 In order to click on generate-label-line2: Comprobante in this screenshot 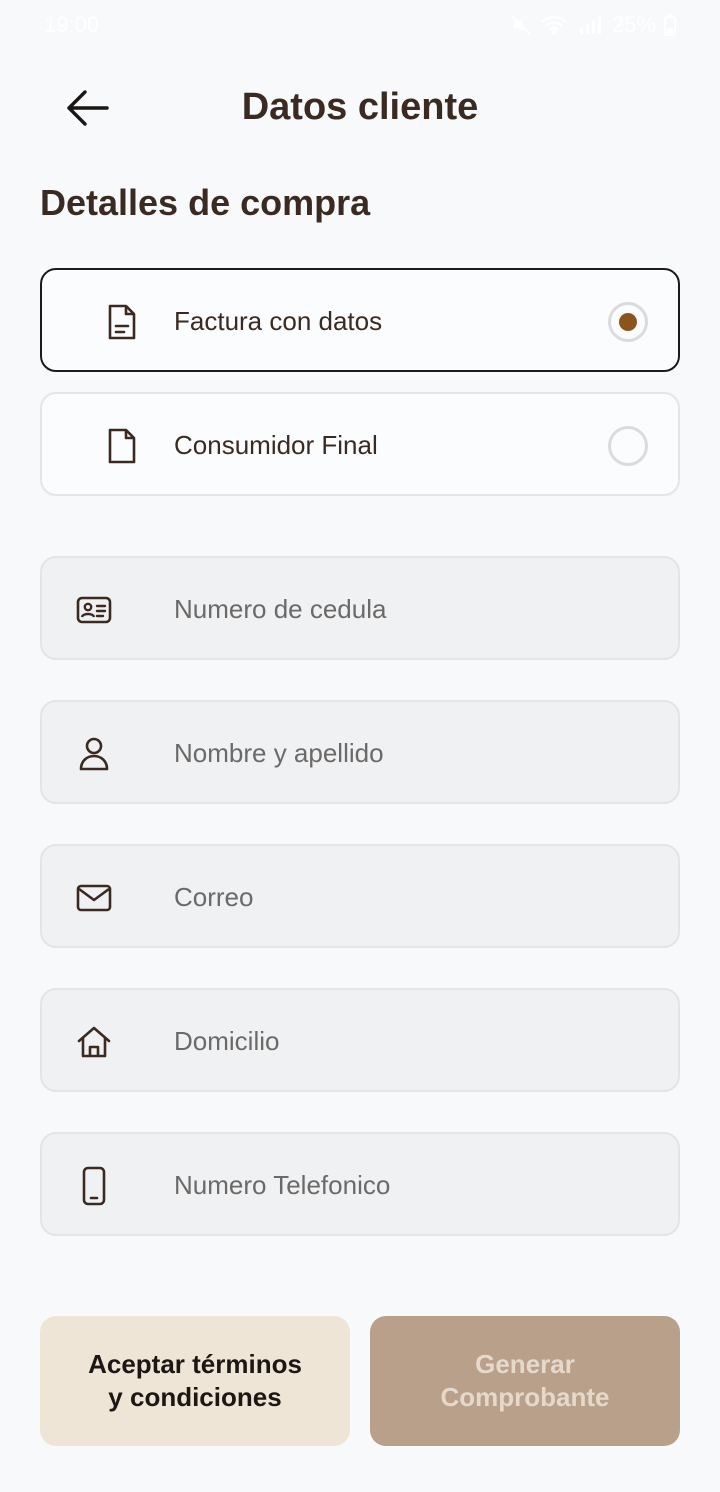, I will do `click(525, 1397)`.